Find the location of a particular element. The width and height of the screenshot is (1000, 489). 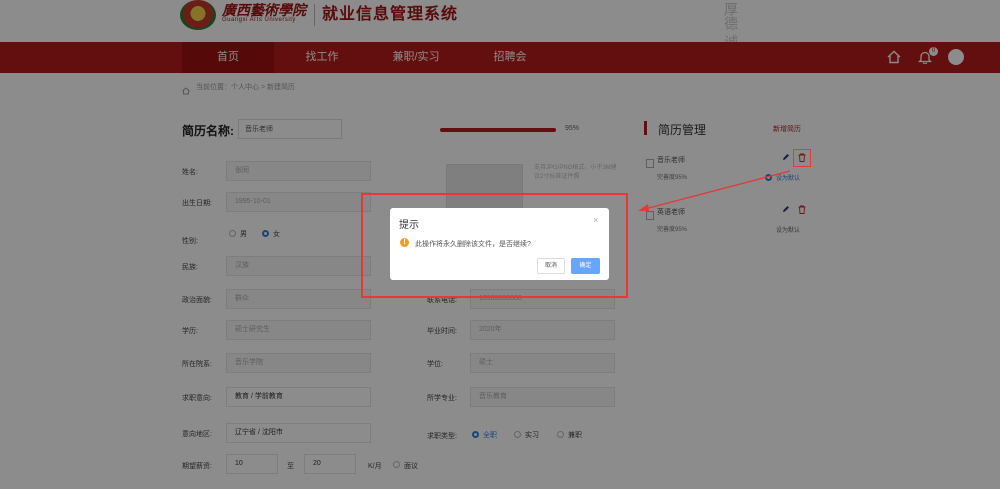

warning-icon: ! is located at coordinates (404, 242).